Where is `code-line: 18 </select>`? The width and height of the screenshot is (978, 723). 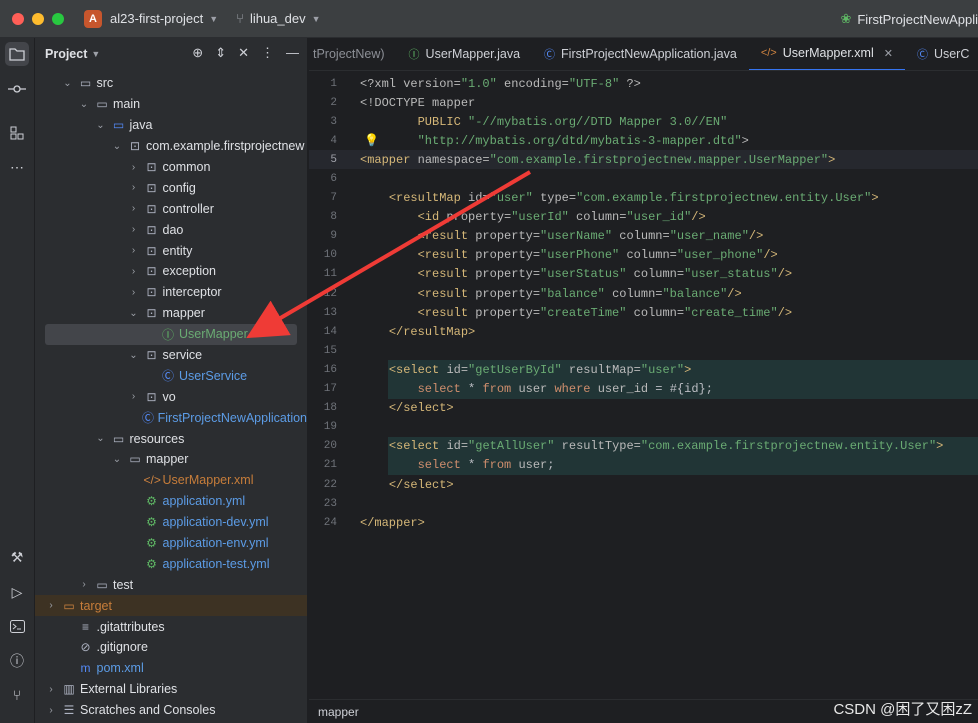 code-line: 18 </select> is located at coordinates (643, 408).